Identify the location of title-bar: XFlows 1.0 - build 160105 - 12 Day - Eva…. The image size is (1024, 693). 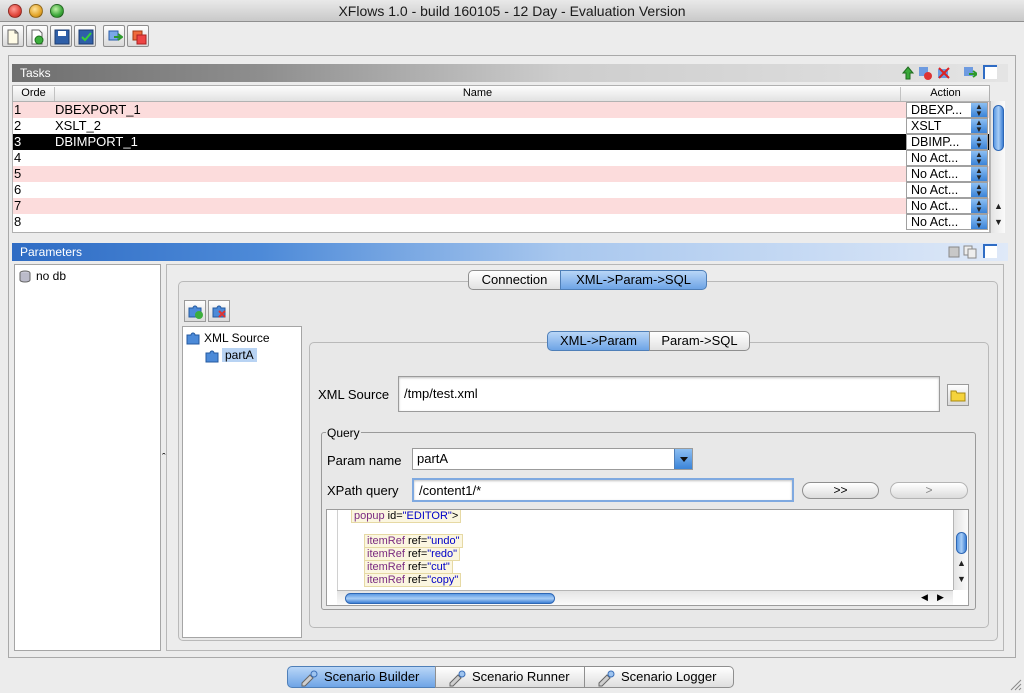
(512, 11).